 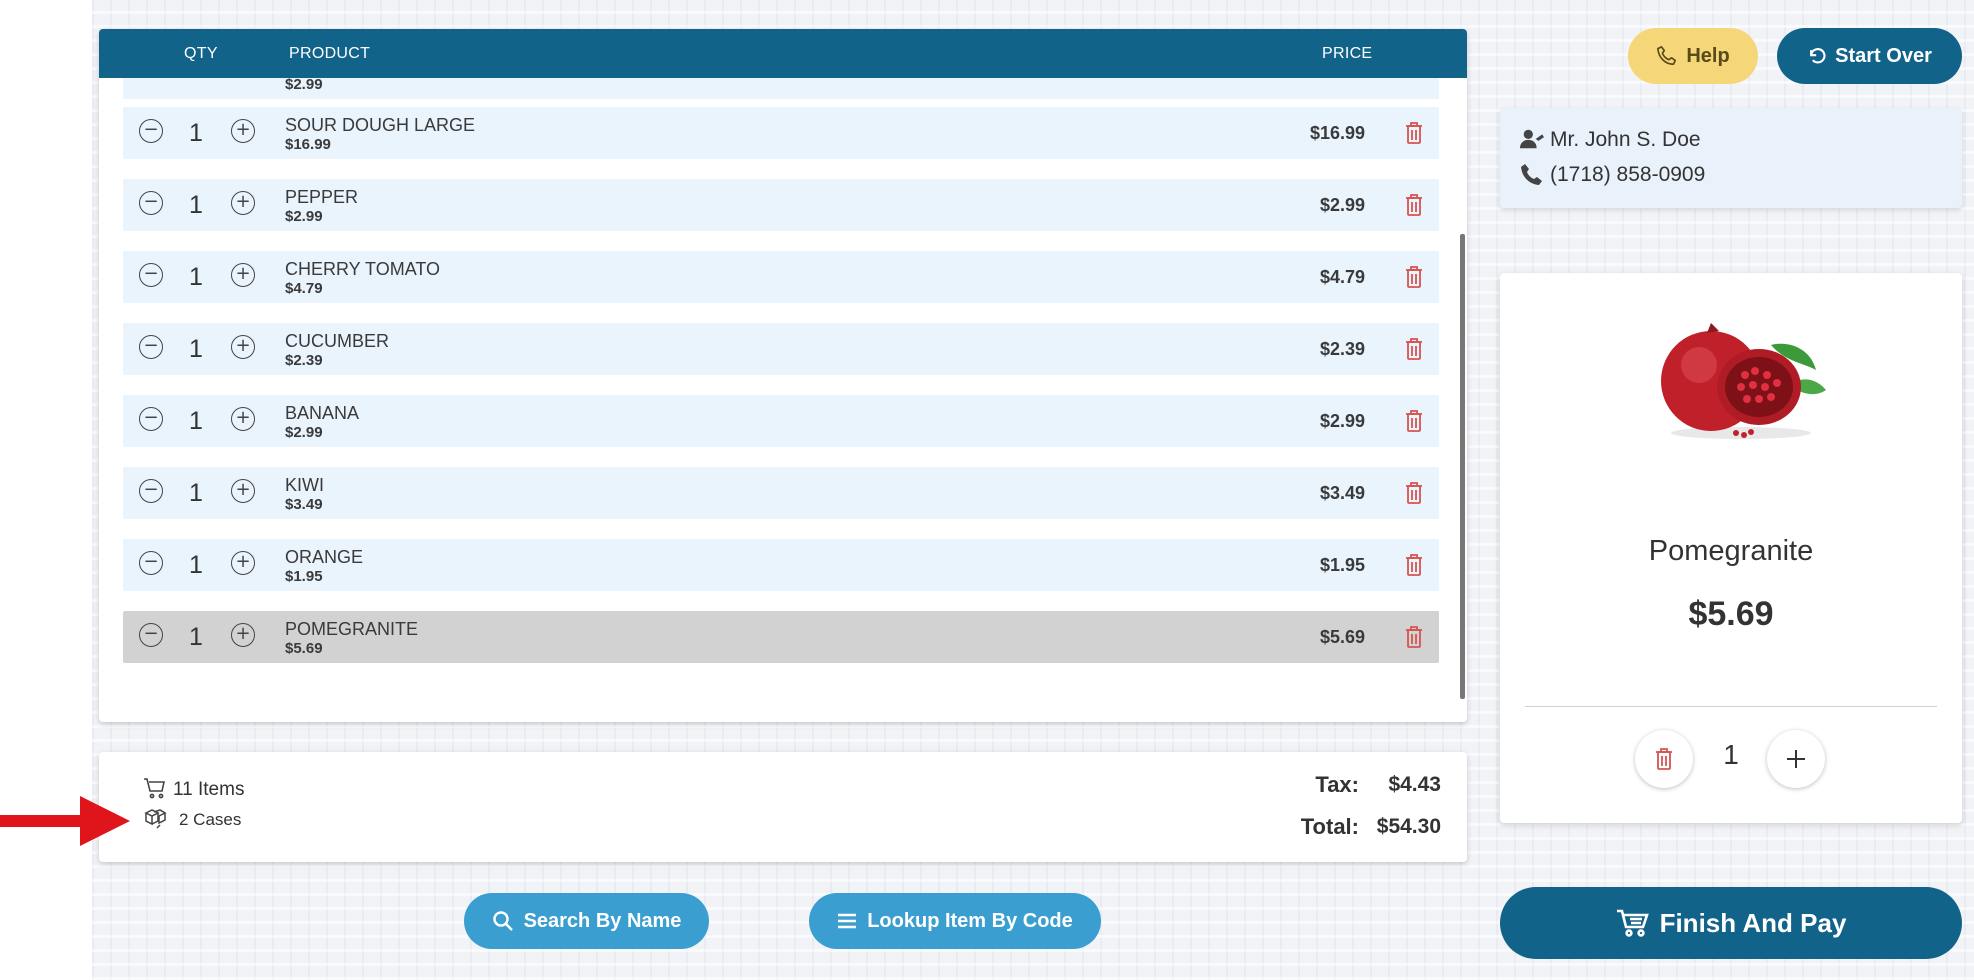 I want to click on table-row-selected: − 1 + POMEGRANITE $5.69 $5.69, so click(x=781, y=637).